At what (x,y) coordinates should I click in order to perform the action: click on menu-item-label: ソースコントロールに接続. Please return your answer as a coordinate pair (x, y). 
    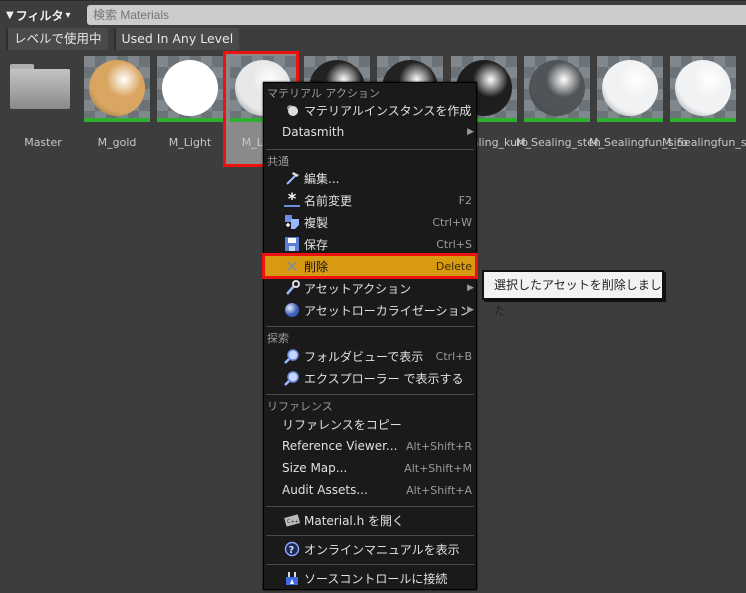
    Looking at the image, I should click on (376, 578).